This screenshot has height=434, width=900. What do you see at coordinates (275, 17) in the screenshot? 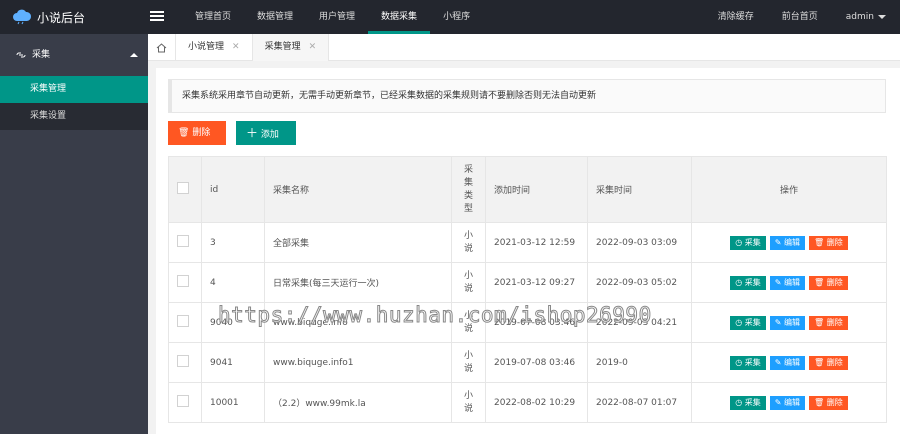
I see `nav-item-data: 数据管理` at bounding box center [275, 17].